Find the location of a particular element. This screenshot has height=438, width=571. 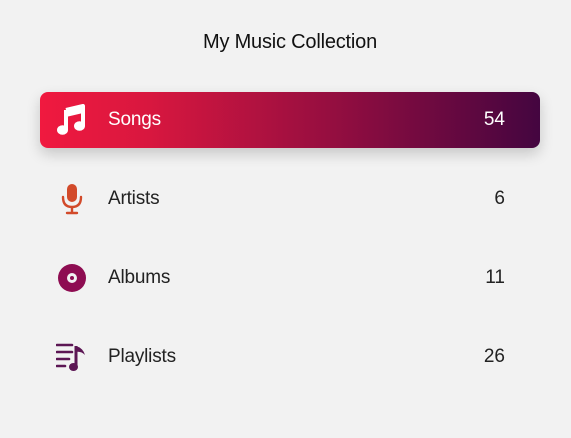

menu-item-label: Albums is located at coordinates (139, 277).